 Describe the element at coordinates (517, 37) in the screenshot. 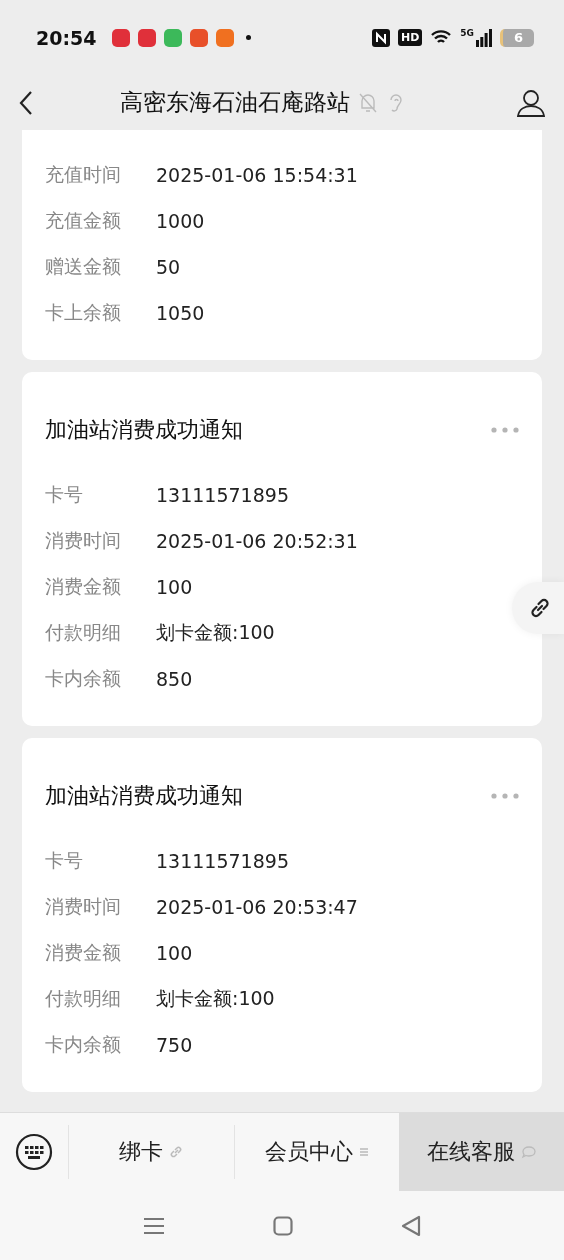

I see `battery-indicator: 6` at that location.